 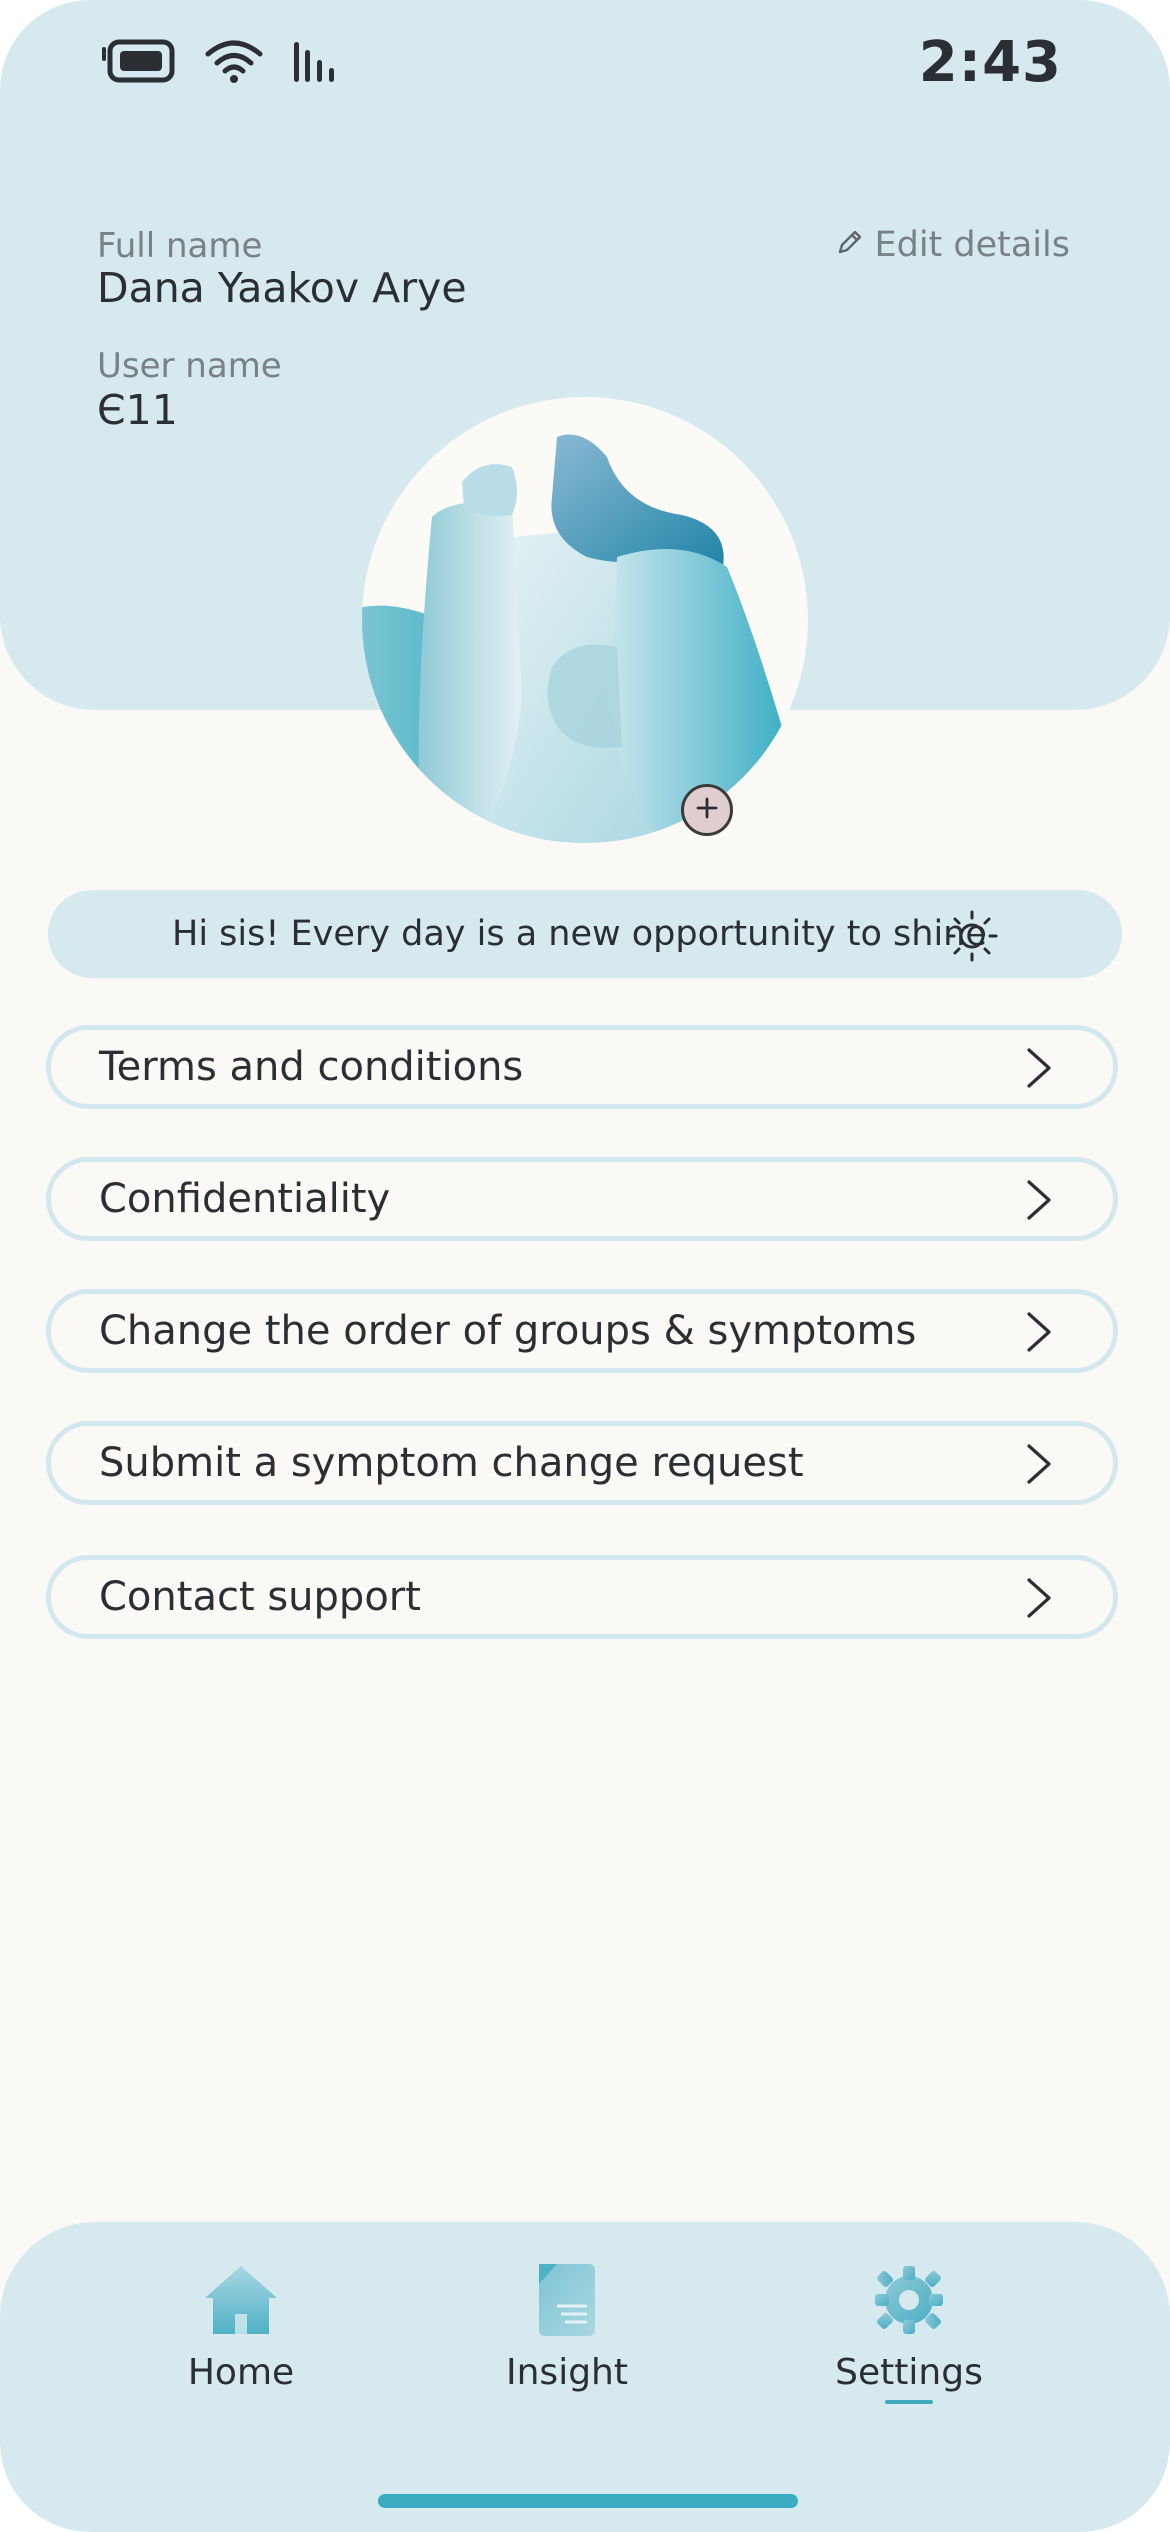 I want to click on nav-tab-insight: Insight, so click(x=567, y=2327).